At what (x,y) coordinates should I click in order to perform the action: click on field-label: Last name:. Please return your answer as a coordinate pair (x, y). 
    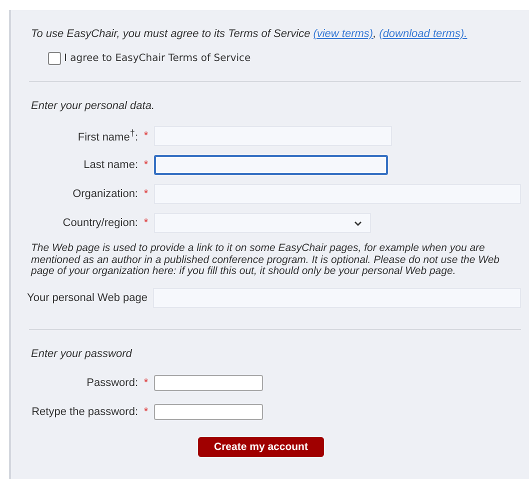
    Looking at the image, I should click on (110, 164).